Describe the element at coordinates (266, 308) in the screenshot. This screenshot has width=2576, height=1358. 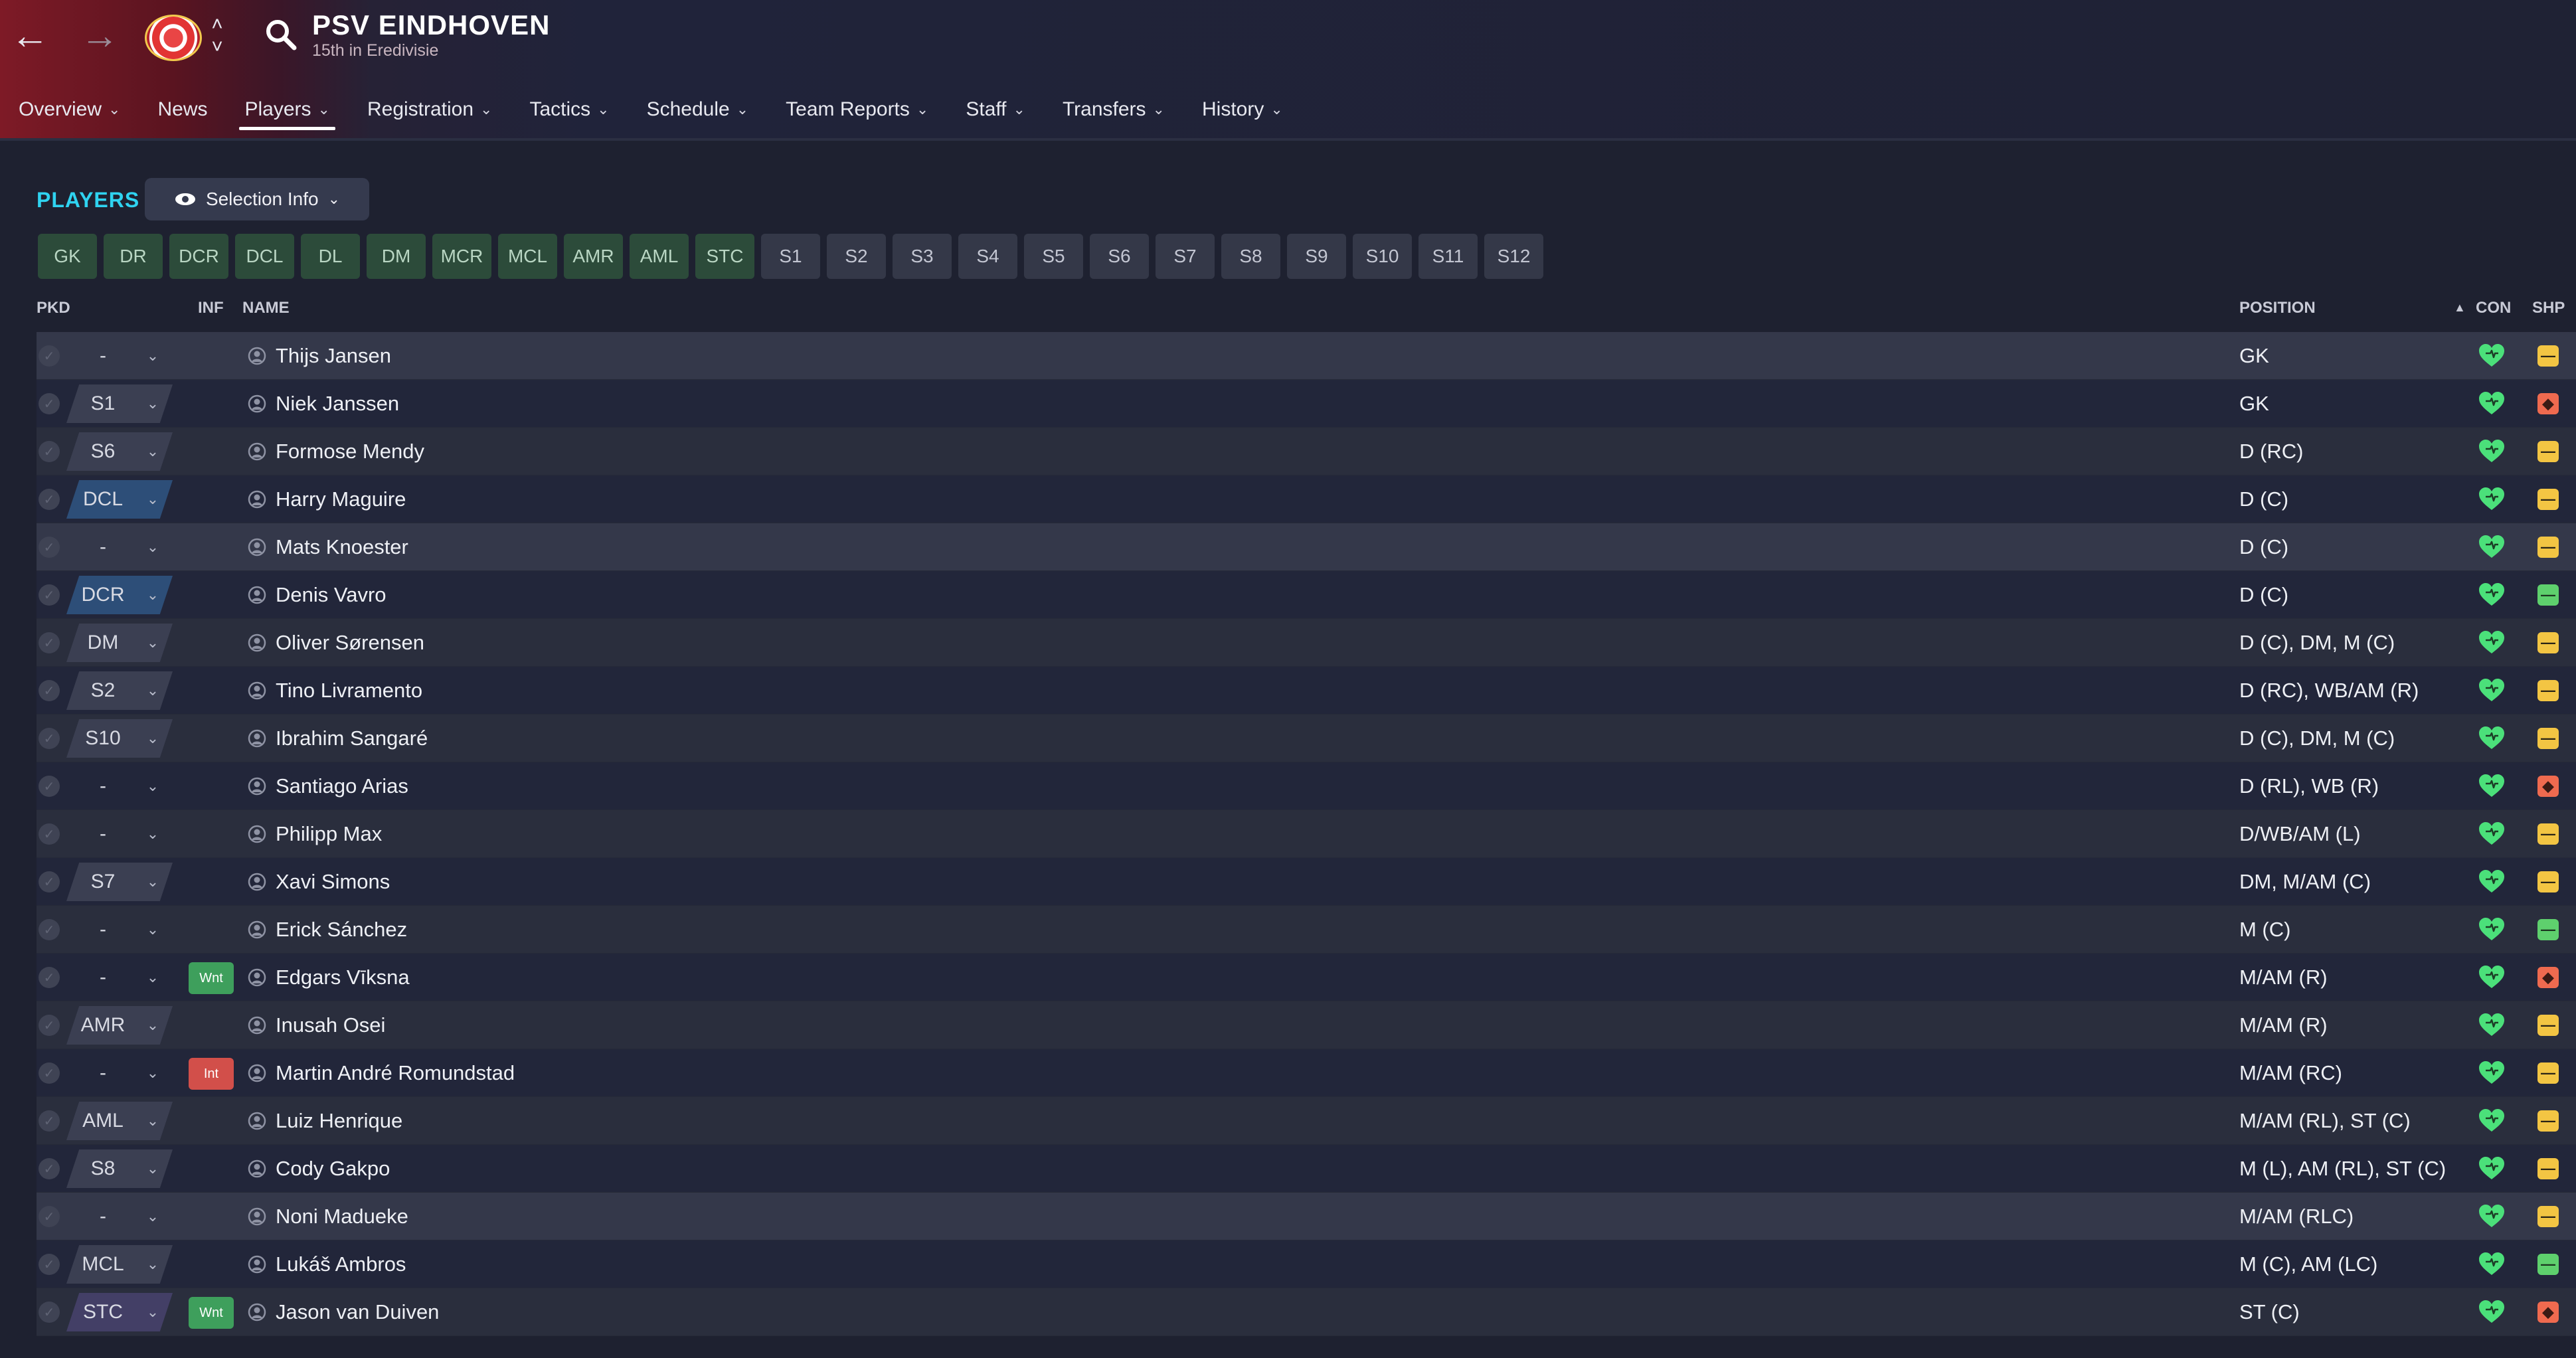
I see `col-name: NAME` at that location.